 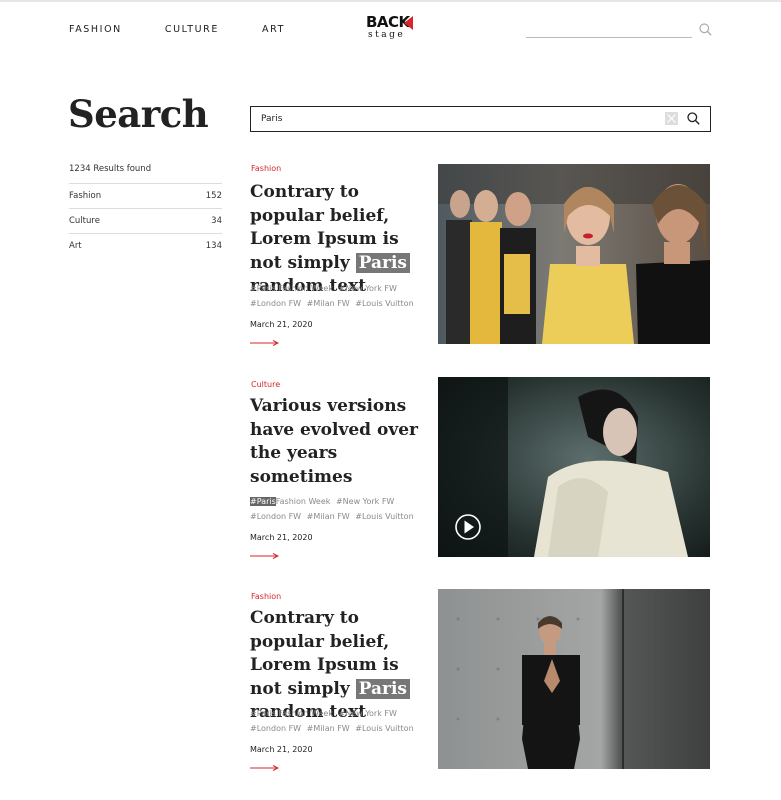 What do you see at coordinates (84, 221) in the screenshot?
I see `filter-label: Culture` at bounding box center [84, 221].